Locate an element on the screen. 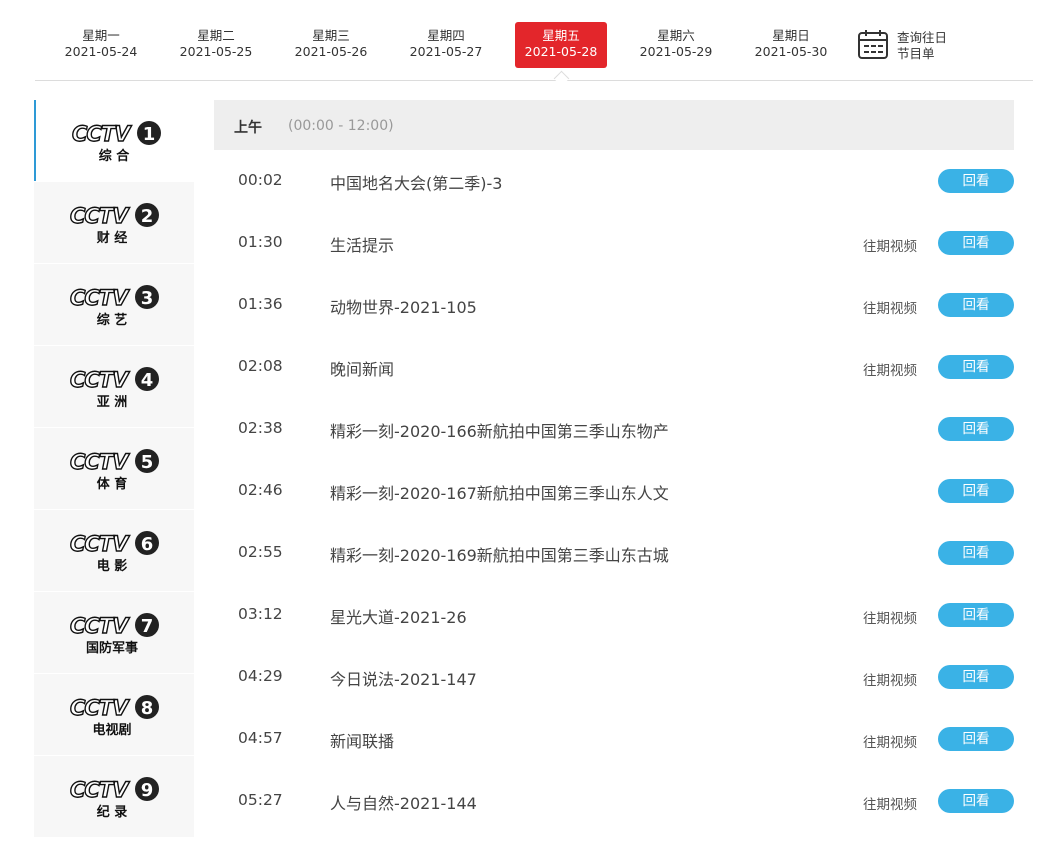 This screenshot has width=1053, height=845. cctv8-logo: CCTV 8 电视剧 is located at coordinates (114, 716).